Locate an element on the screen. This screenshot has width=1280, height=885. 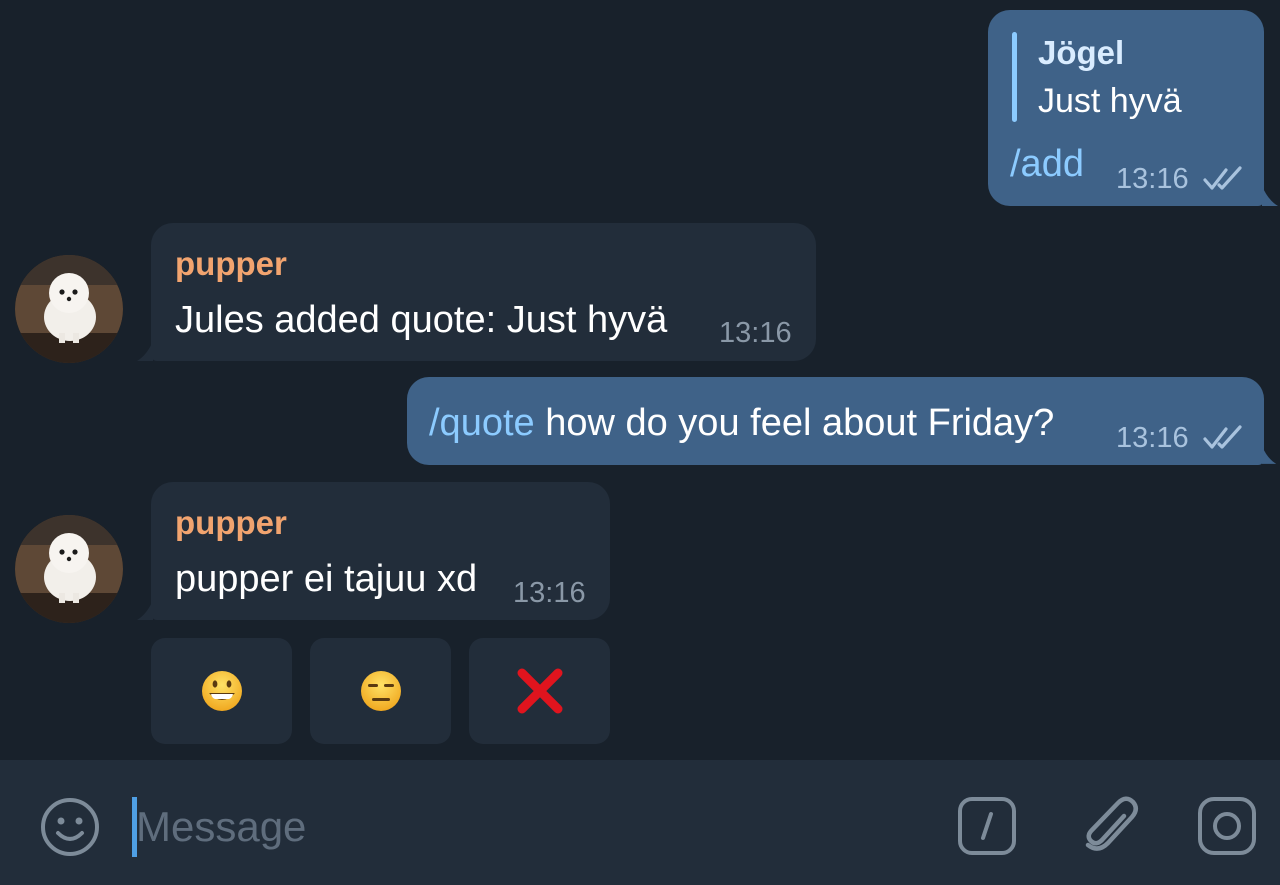
reply-text: Just hyvä is located at coordinates (1110, 101).